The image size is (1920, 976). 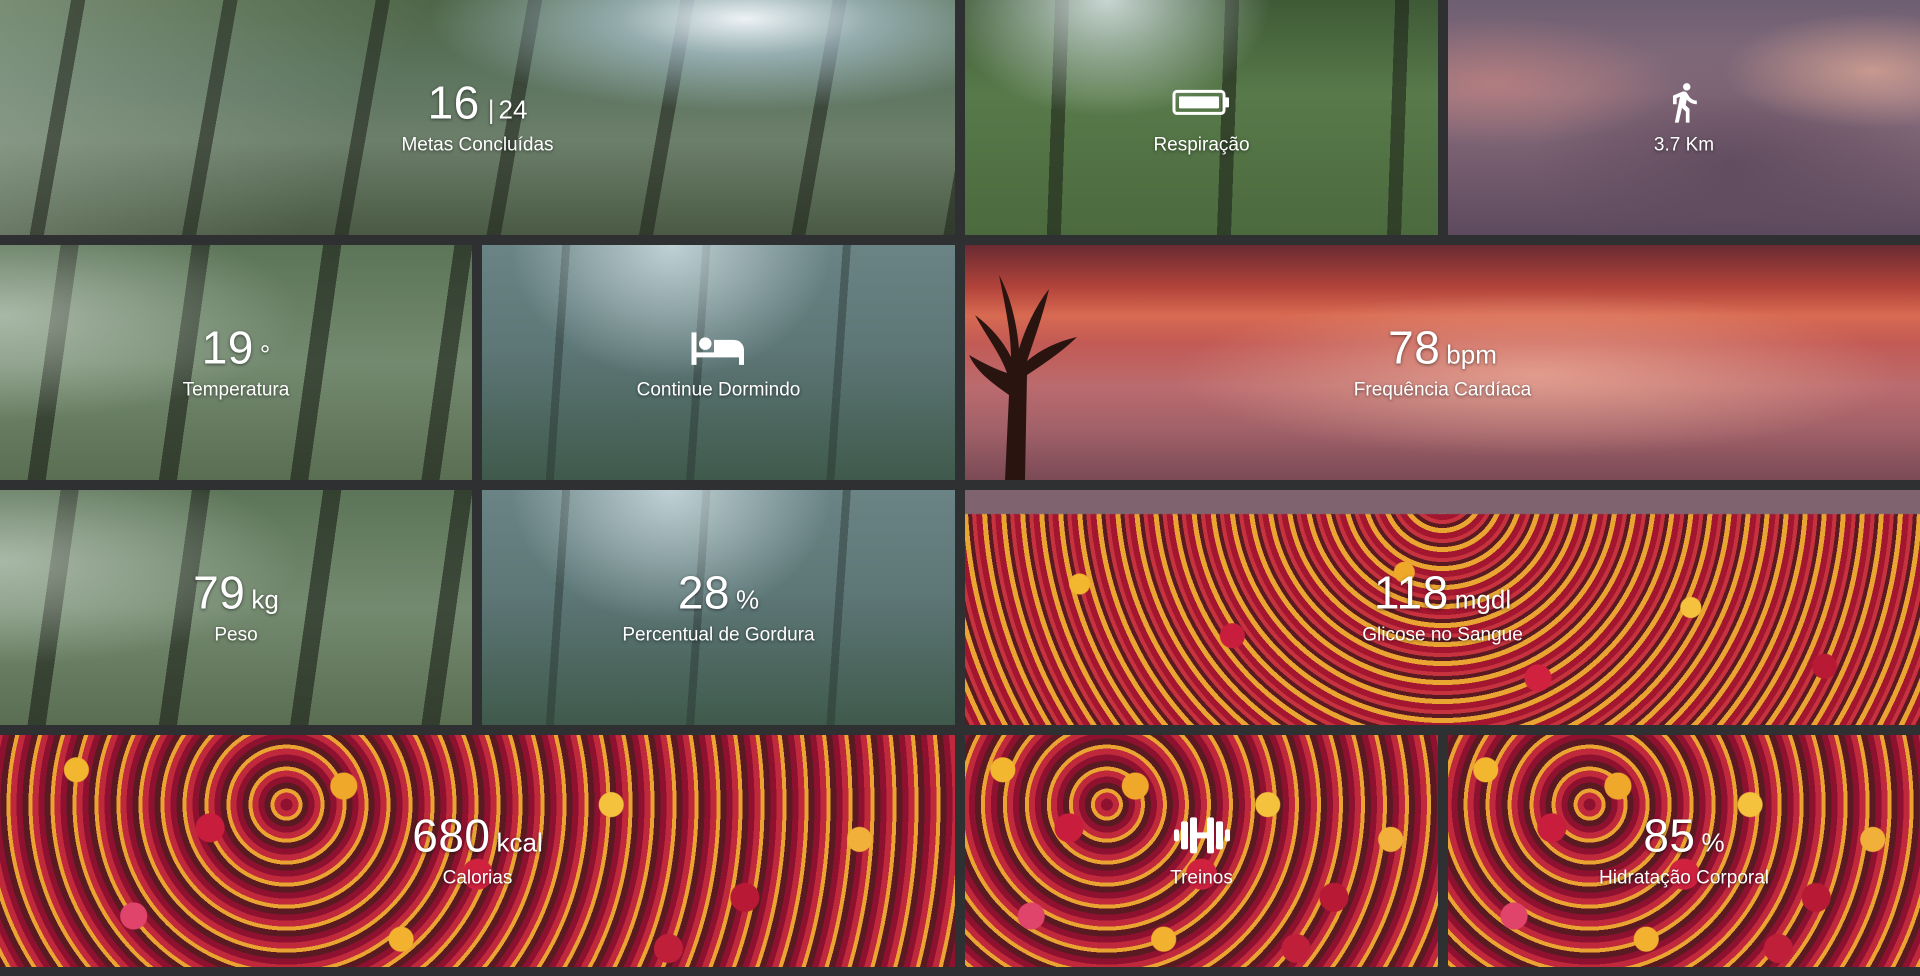 I want to click on tile-value-line: 28%, so click(x=718, y=592).